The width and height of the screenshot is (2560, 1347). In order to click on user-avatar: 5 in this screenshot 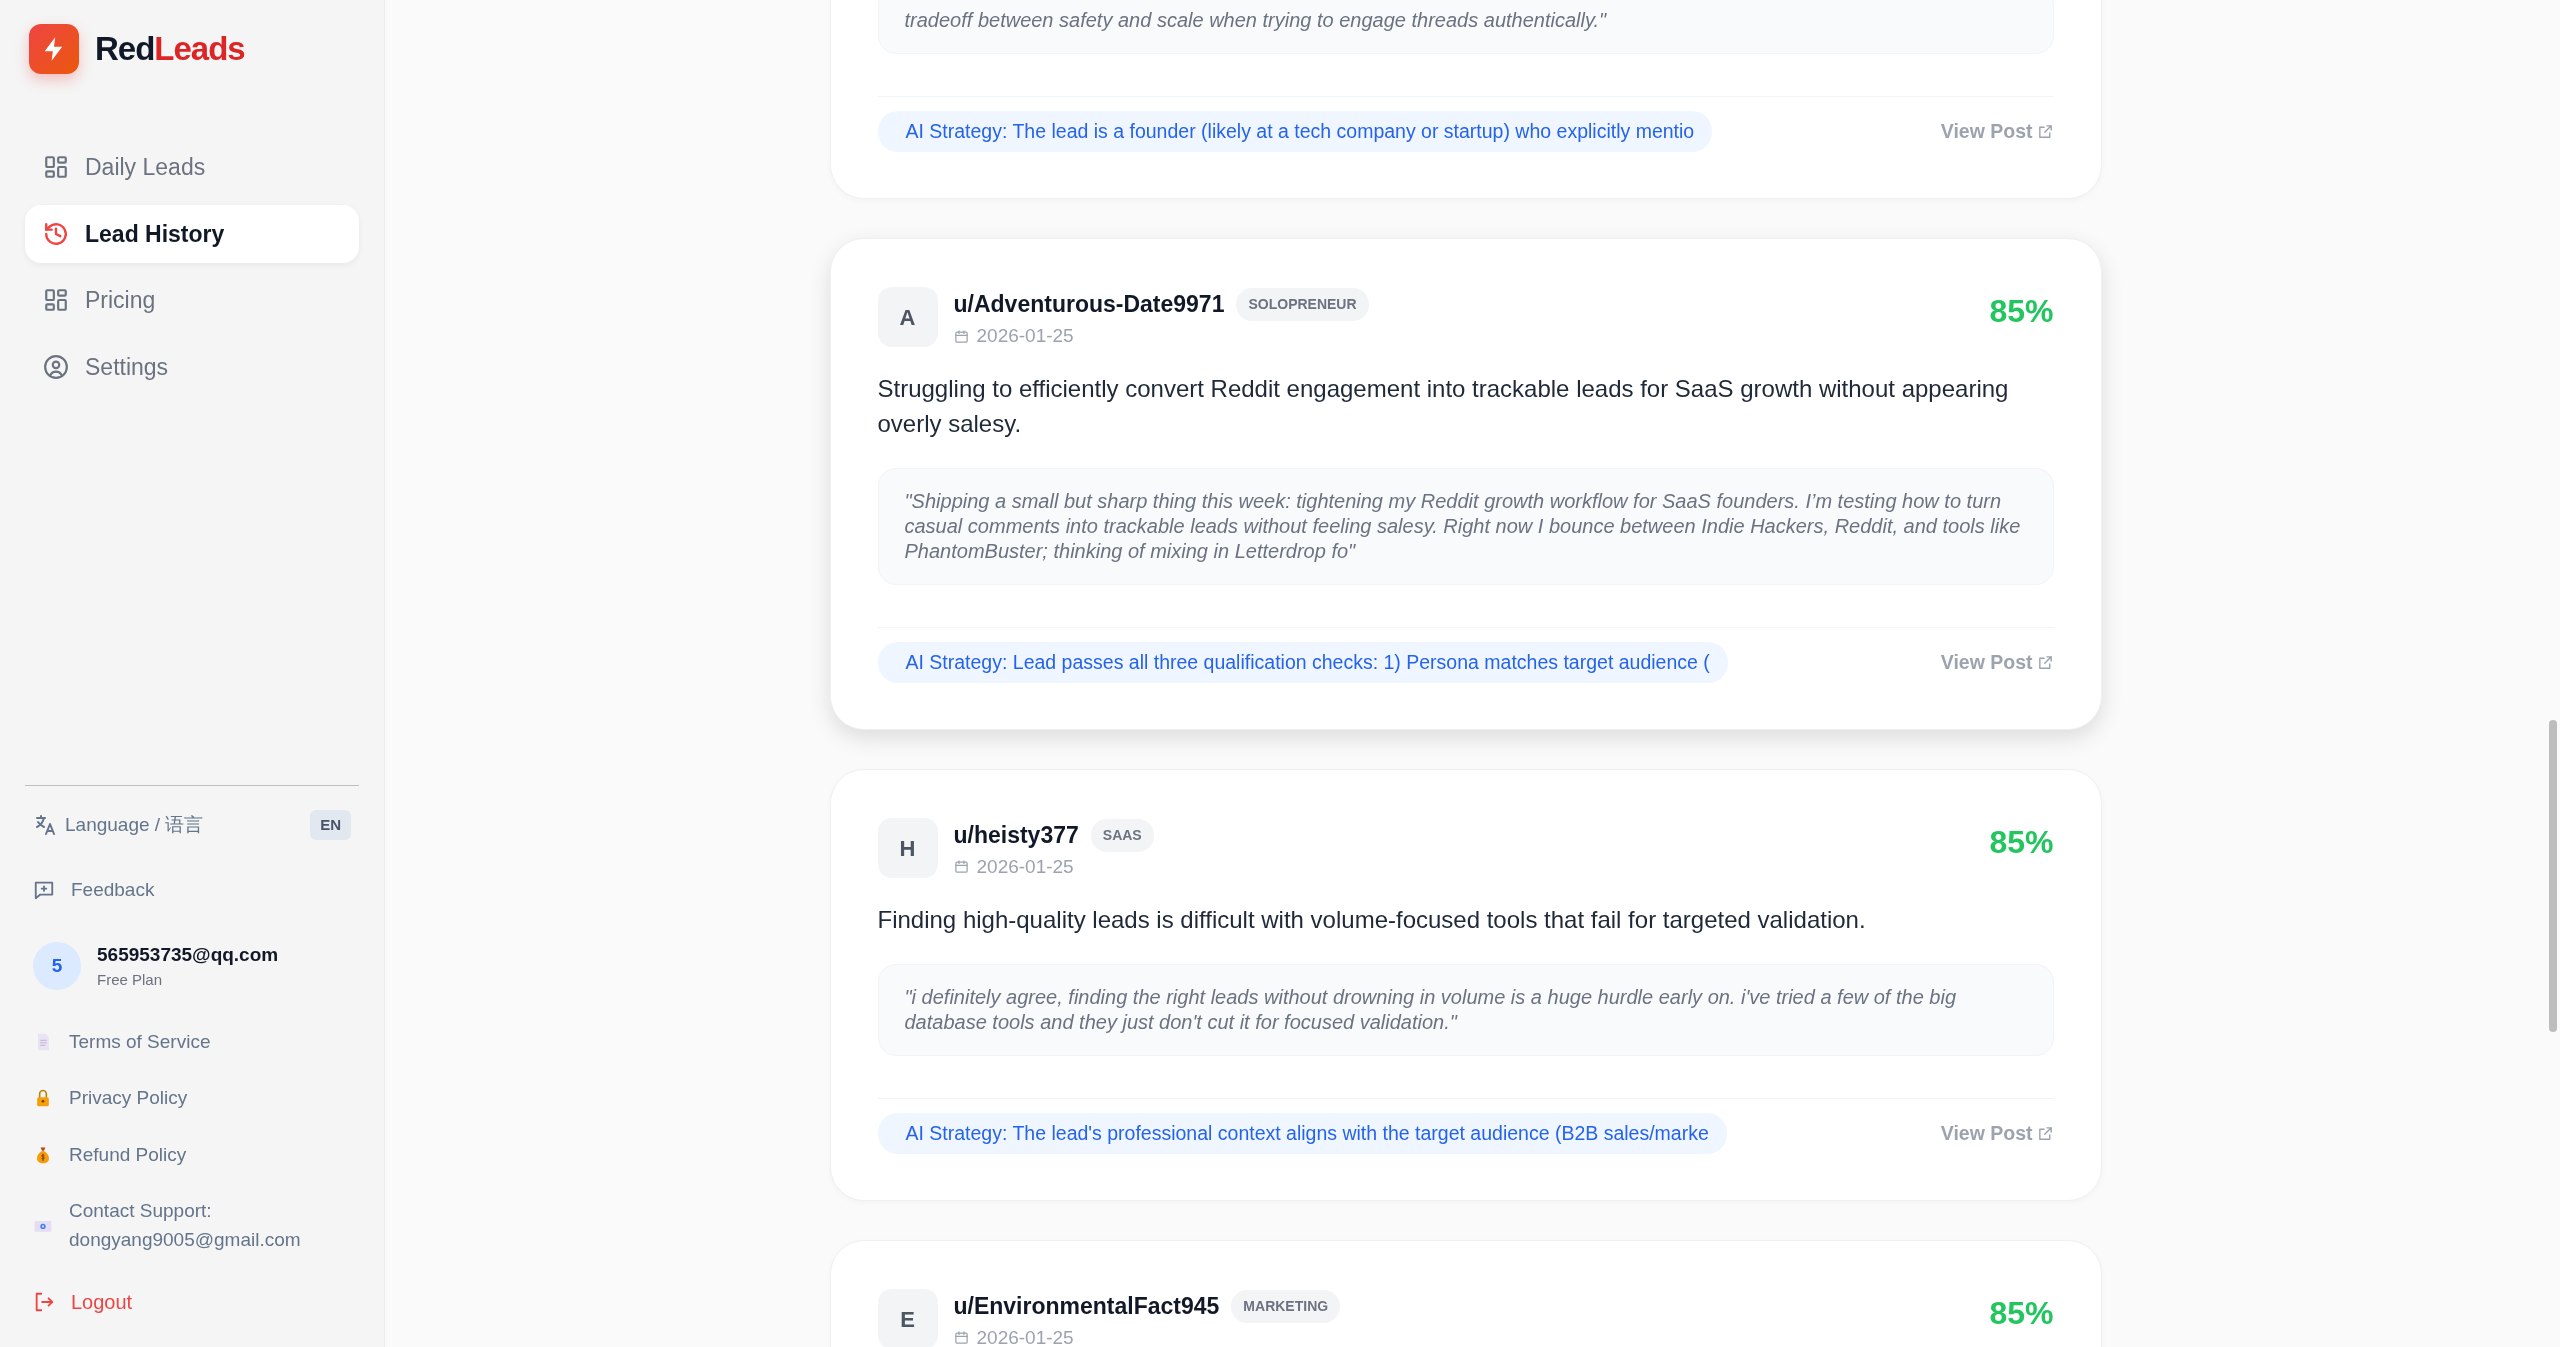, I will do `click(57, 966)`.